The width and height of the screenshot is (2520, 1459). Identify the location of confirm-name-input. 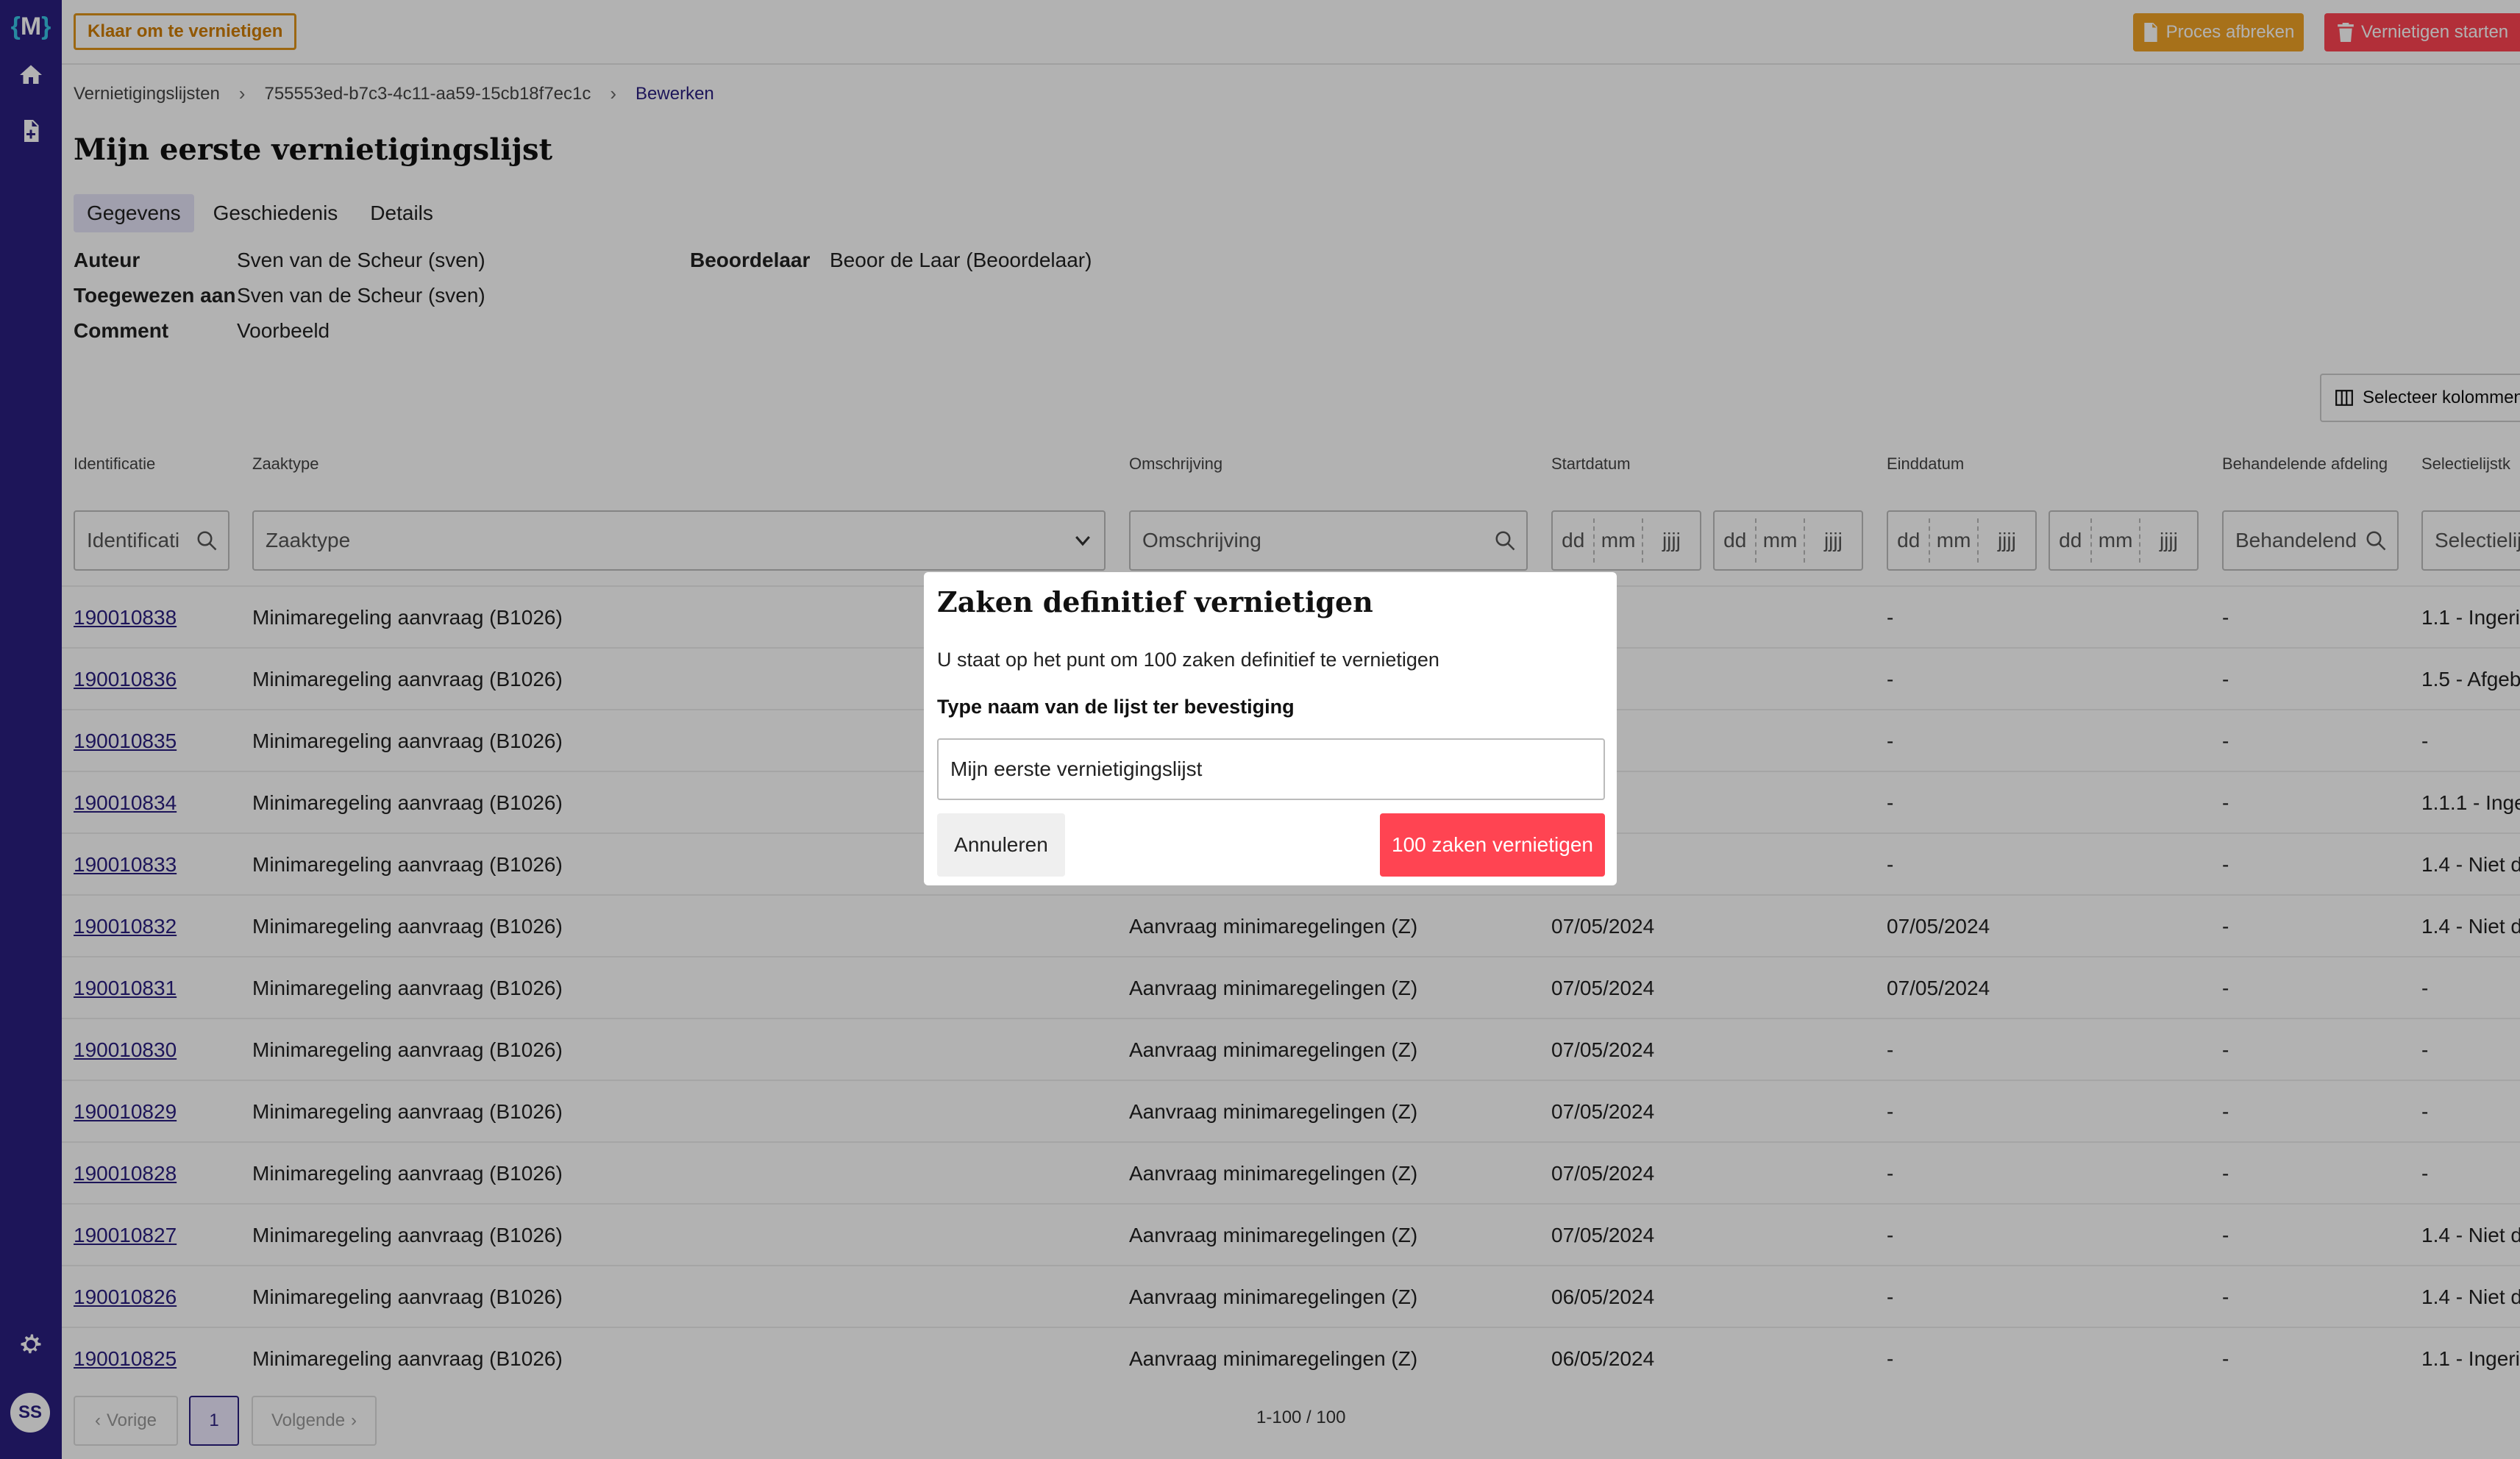
(1271, 769).